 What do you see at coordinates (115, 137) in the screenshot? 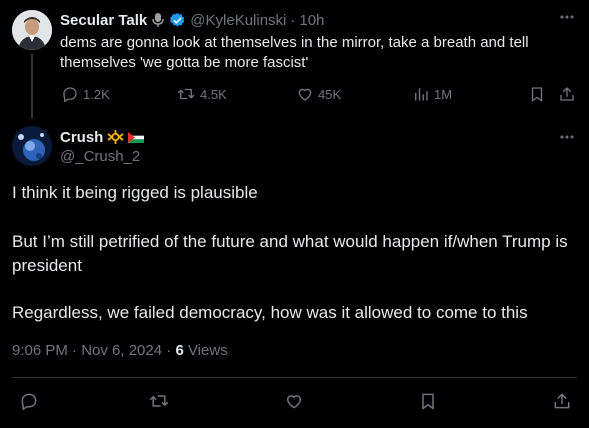
I see `emblem-icon` at bounding box center [115, 137].